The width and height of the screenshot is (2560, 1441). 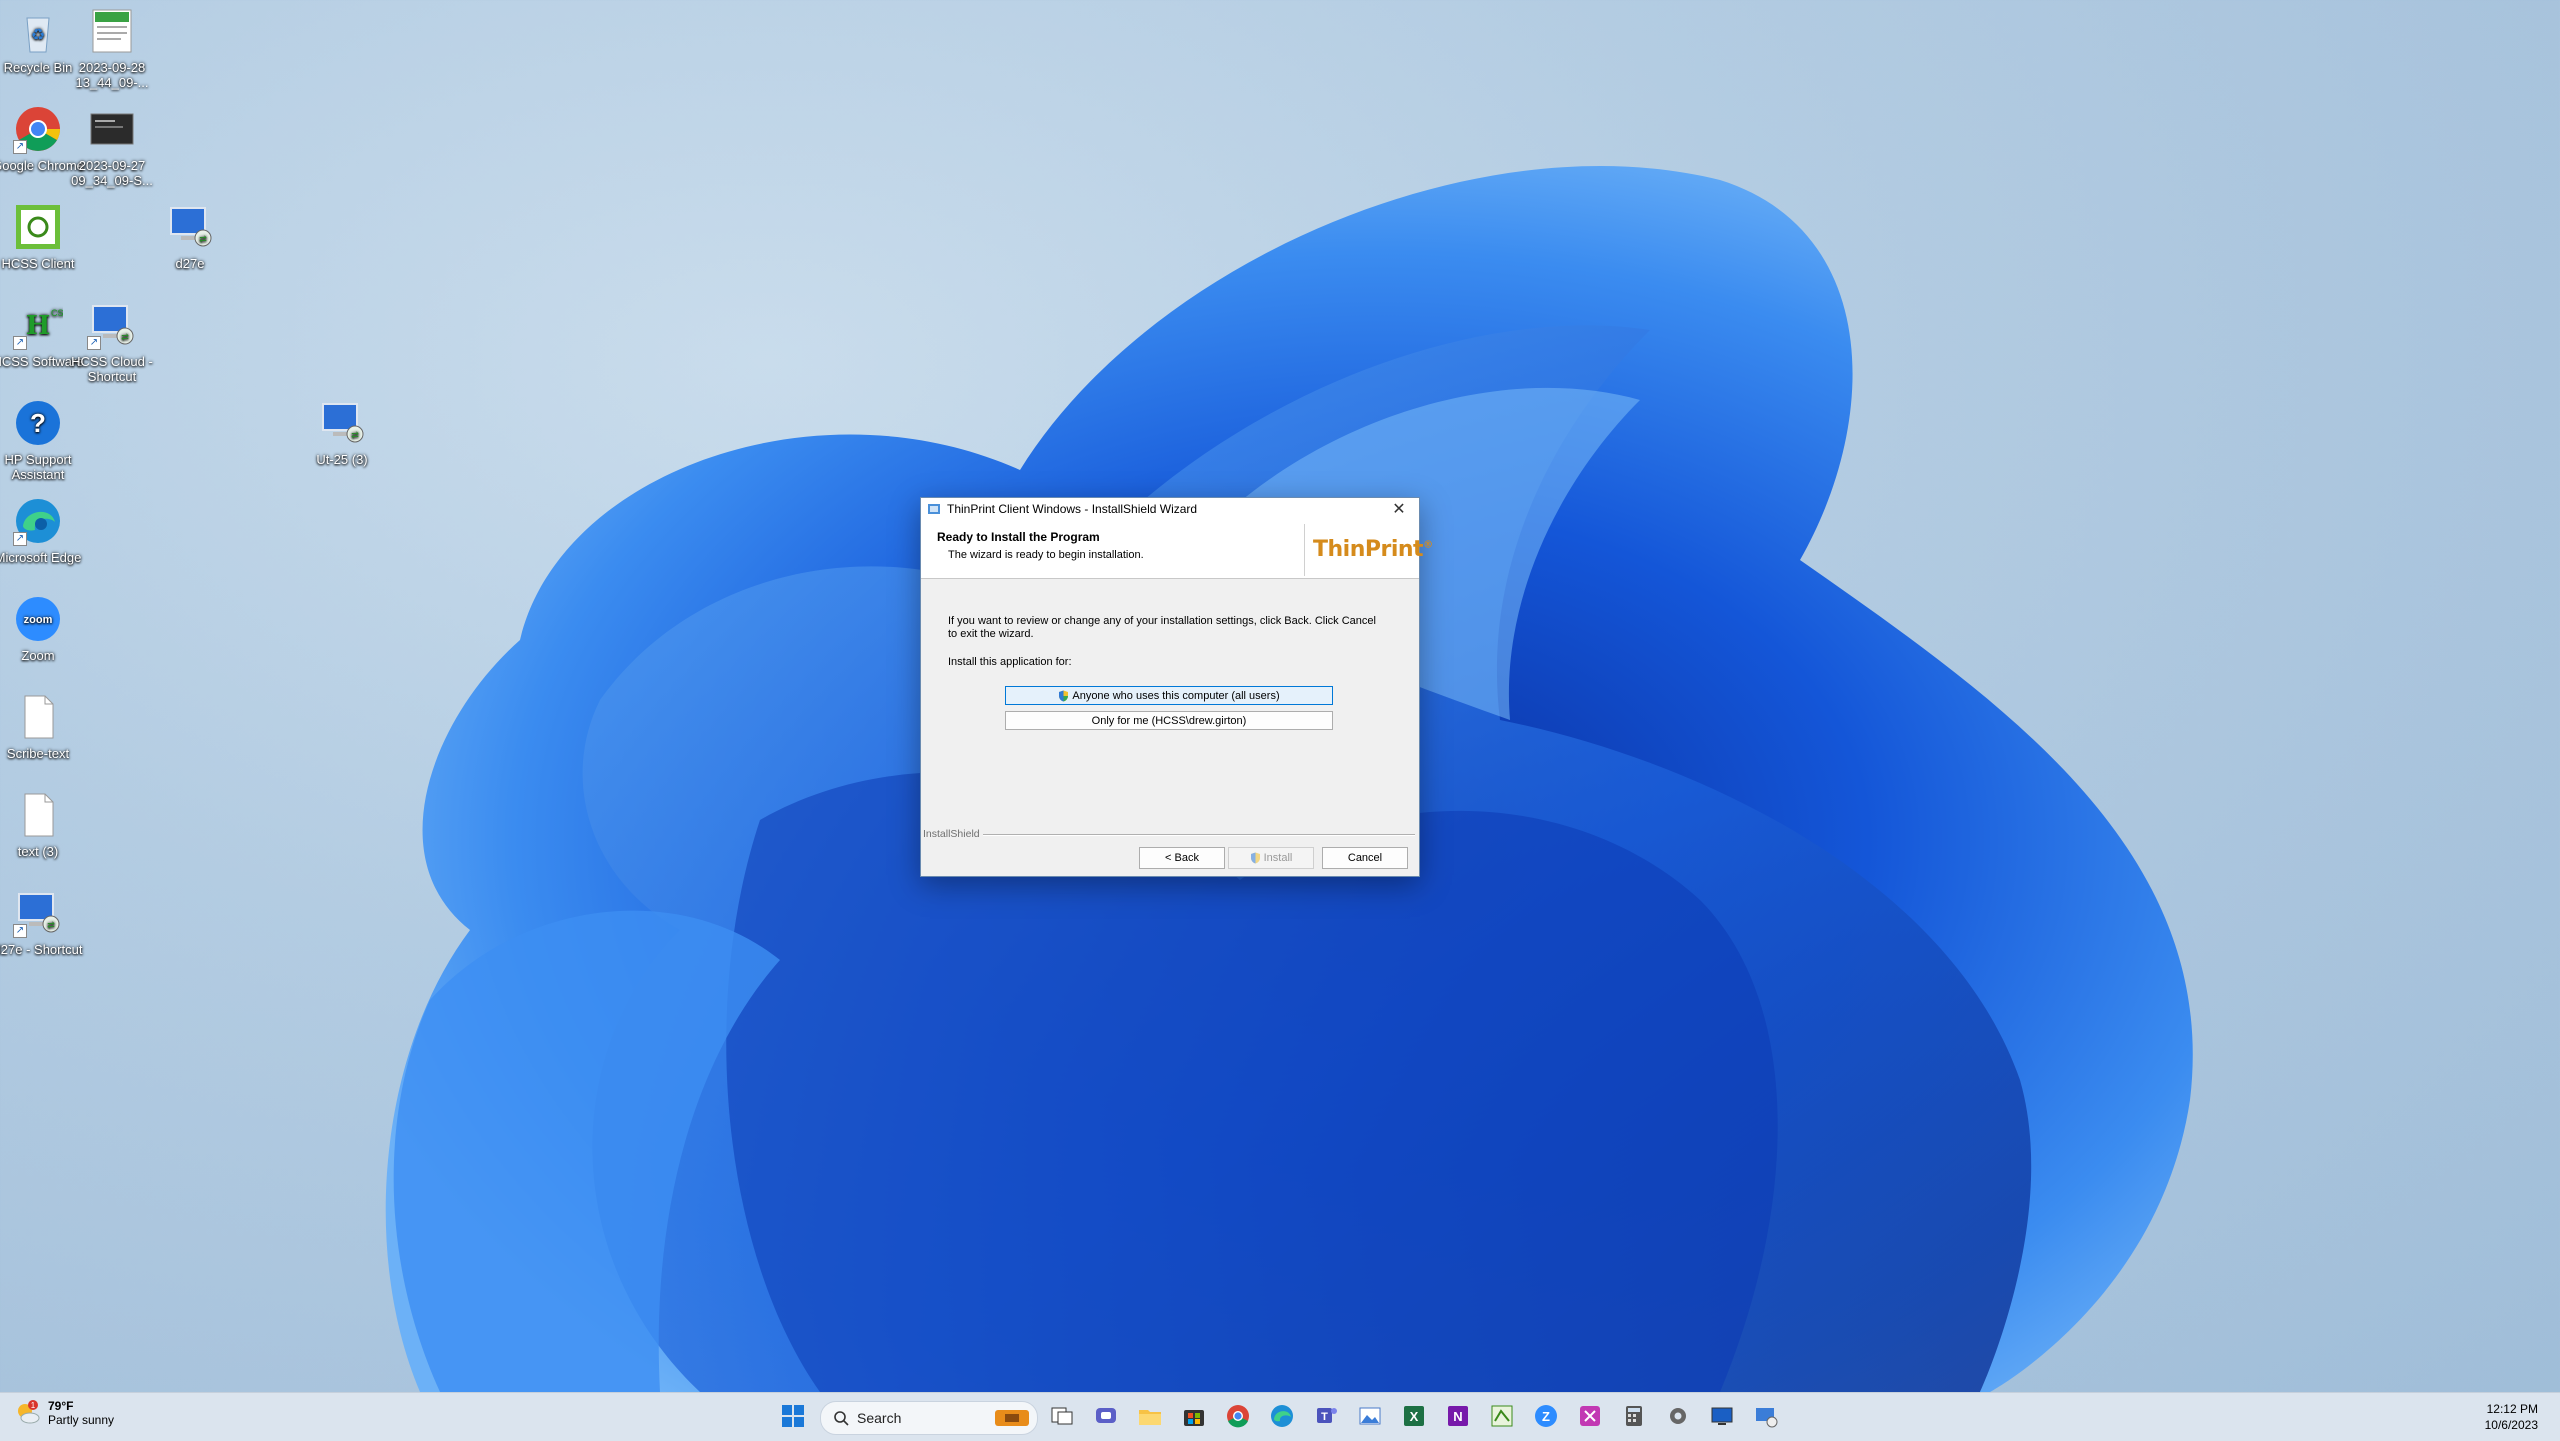 What do you see at coordinates (38, 521) in the screenshot?
I see `edge-icon: ↗` at bounding box center [38, 521].